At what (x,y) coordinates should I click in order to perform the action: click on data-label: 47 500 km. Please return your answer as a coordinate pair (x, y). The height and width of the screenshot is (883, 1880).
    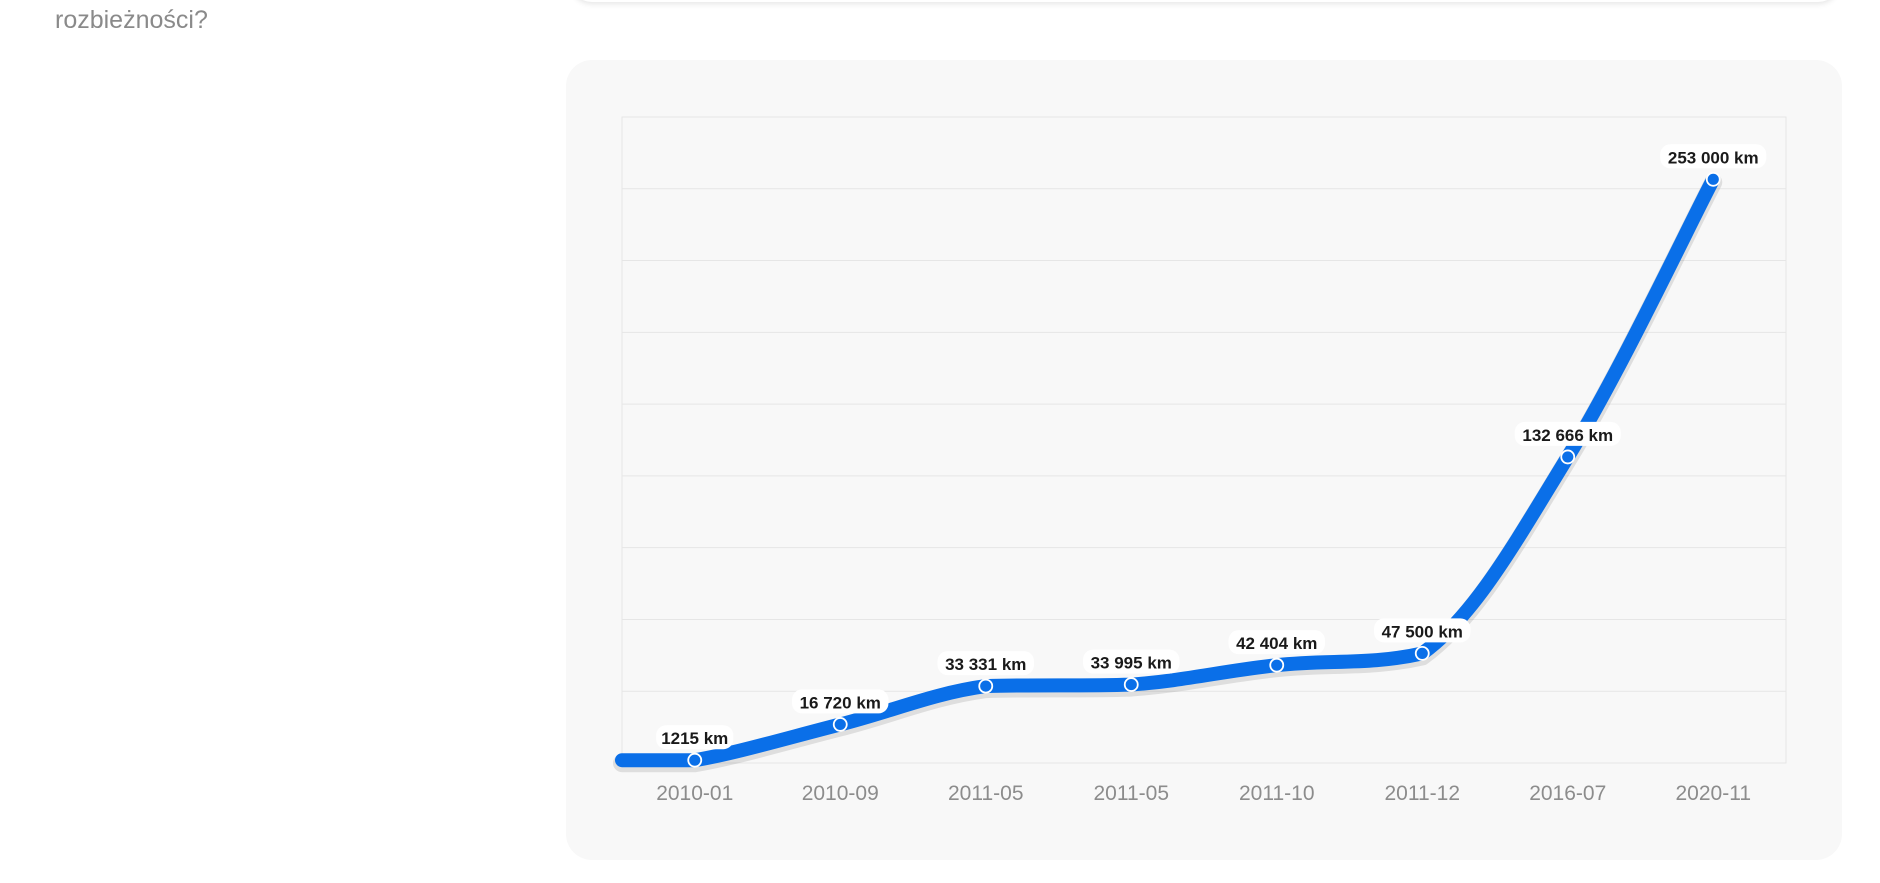
    Looking at the image, I should click on (1422, 631).